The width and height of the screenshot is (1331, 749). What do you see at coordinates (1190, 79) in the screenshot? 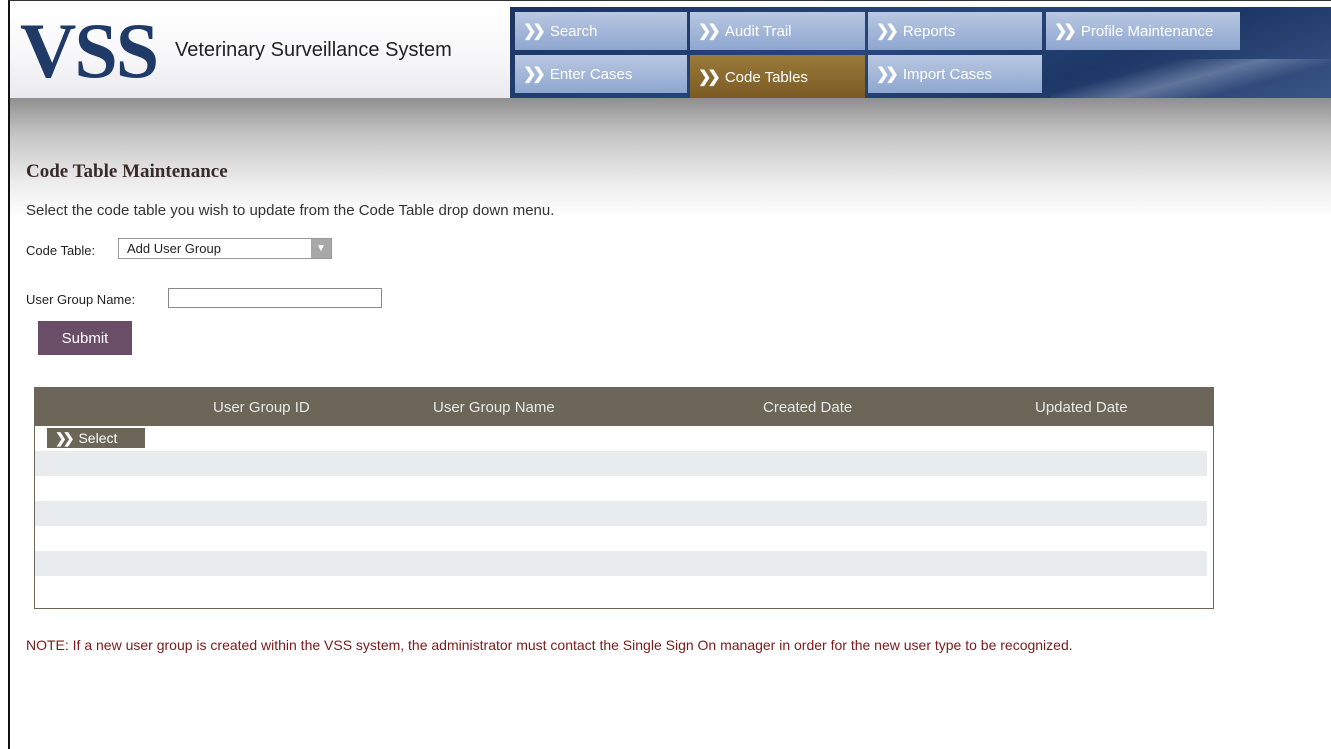
I see `nav-decoration` at bounding box center [1190, 79].